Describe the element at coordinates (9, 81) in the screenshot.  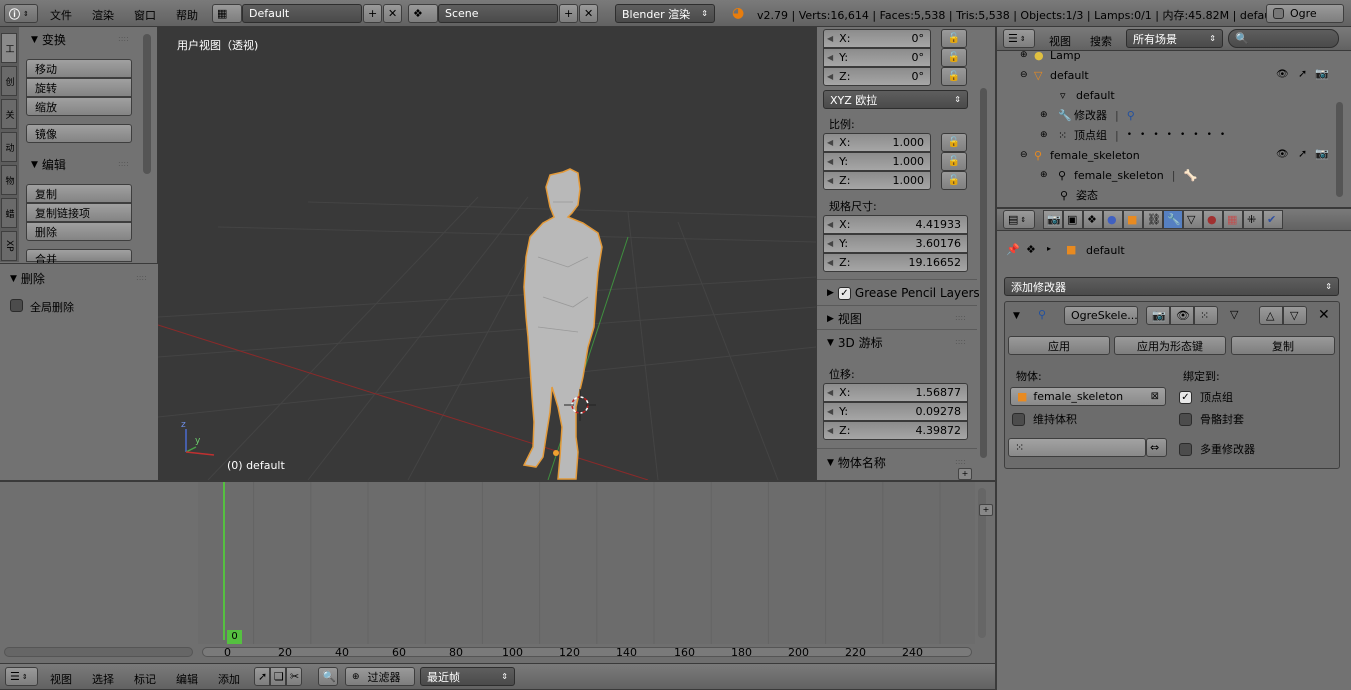
I see `tab-create: 创` at that location.